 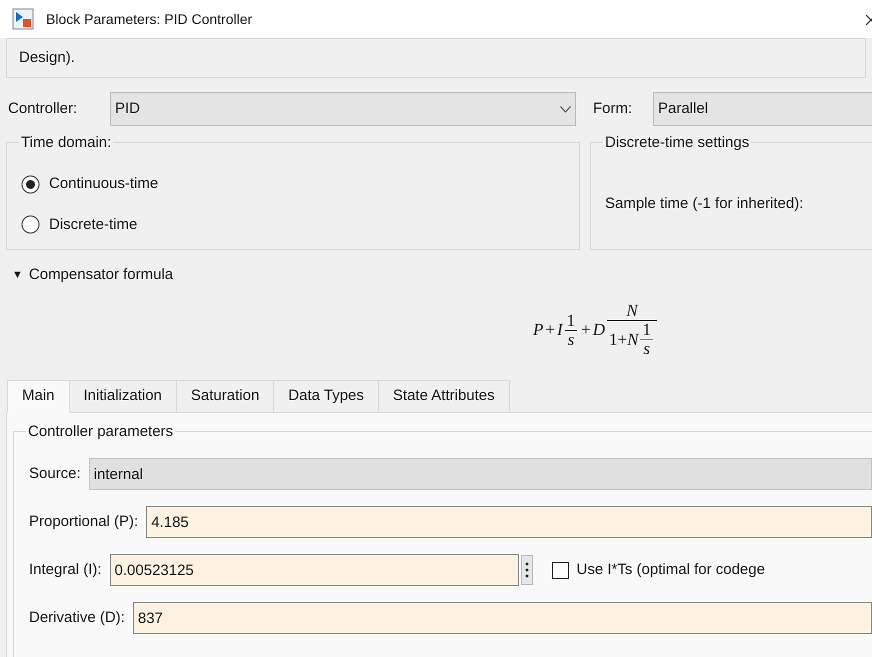 I want to click on radio-label: Discrete-time, so click(x=93, y=224).